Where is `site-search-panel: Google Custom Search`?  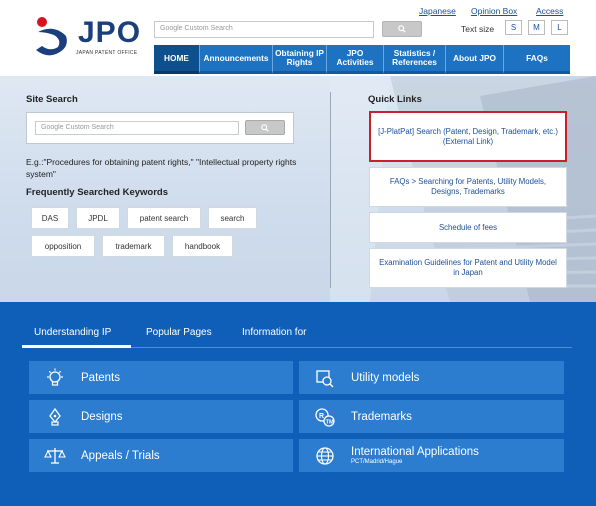
site-search-panel: Google Custom Search is located at coordinates (160, 128).